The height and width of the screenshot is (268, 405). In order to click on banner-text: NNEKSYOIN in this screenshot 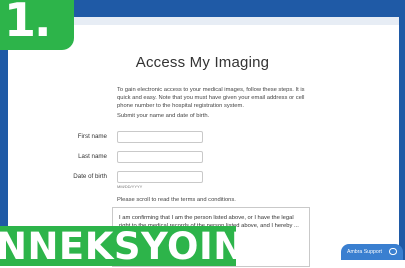, I will do `click(122, 246)`.